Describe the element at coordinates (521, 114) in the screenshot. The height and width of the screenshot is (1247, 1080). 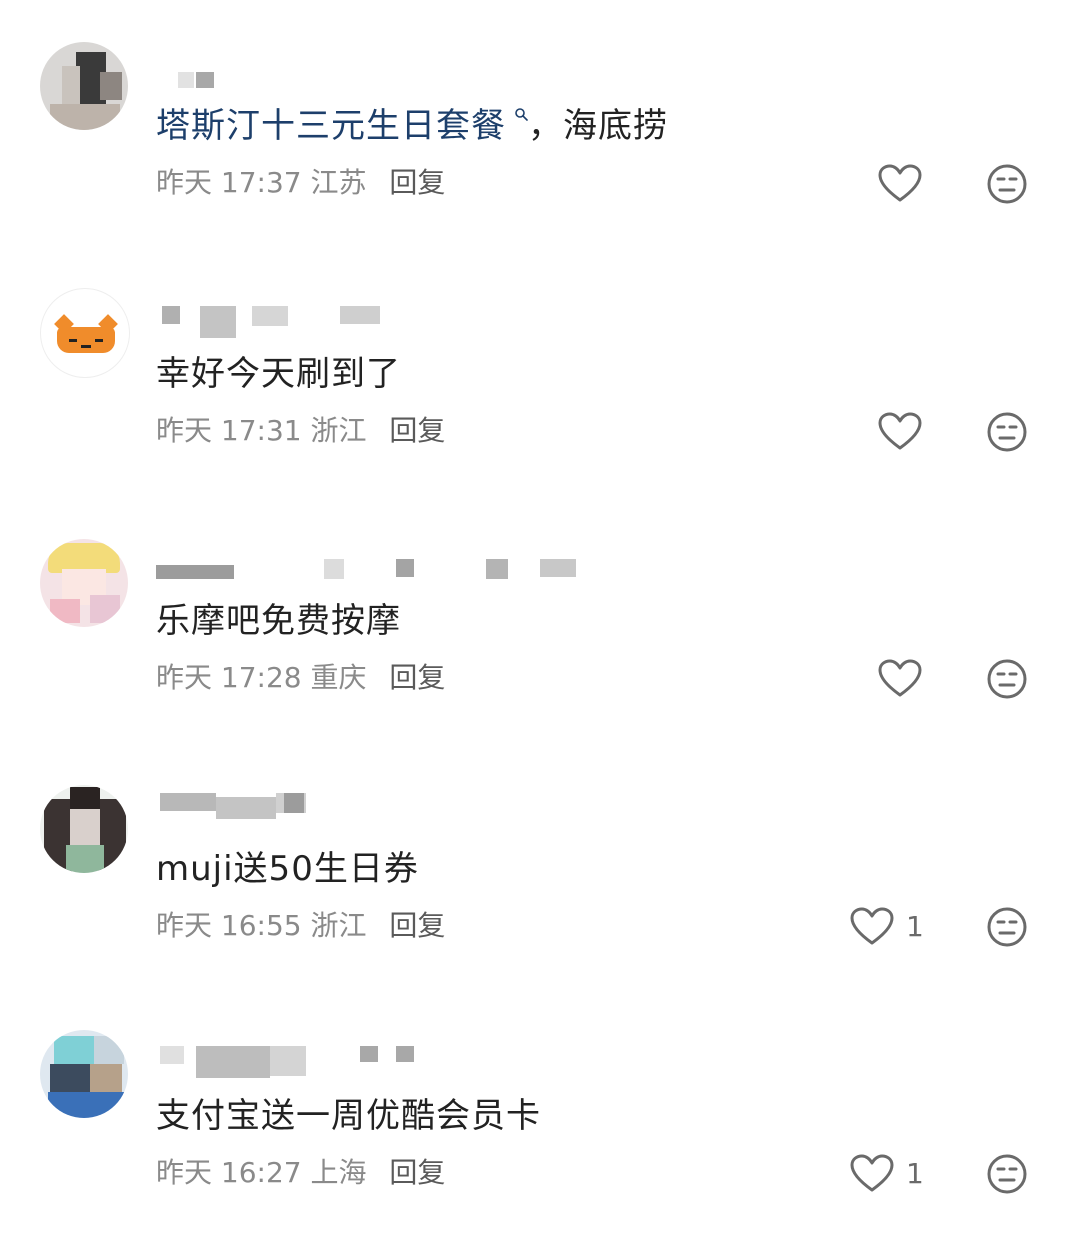
I see `search-icon` at that location.